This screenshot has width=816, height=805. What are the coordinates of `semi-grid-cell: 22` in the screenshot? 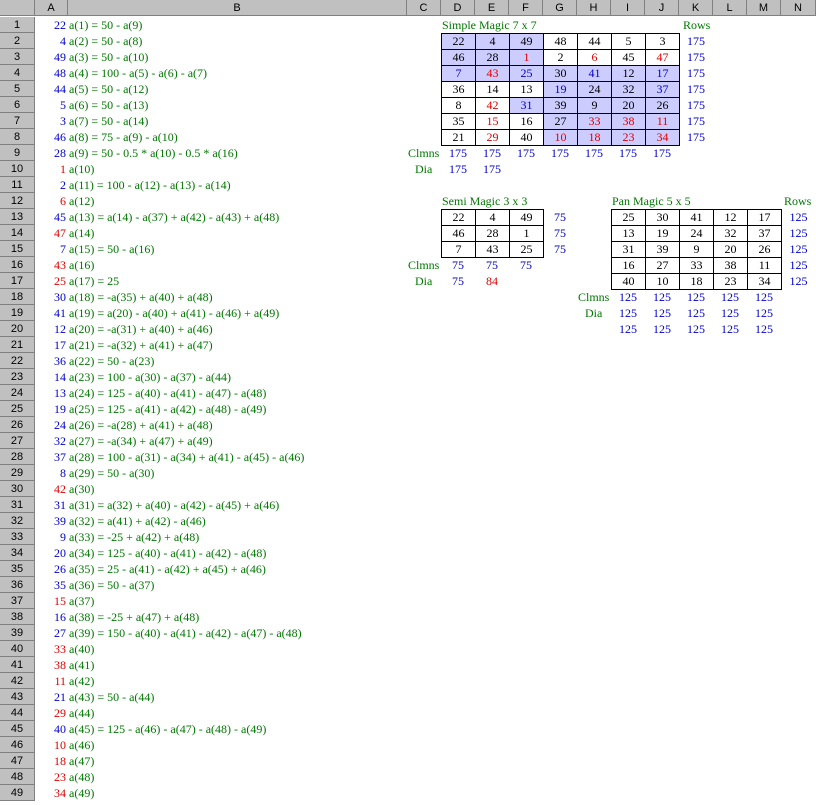 It's located at (458, 217).